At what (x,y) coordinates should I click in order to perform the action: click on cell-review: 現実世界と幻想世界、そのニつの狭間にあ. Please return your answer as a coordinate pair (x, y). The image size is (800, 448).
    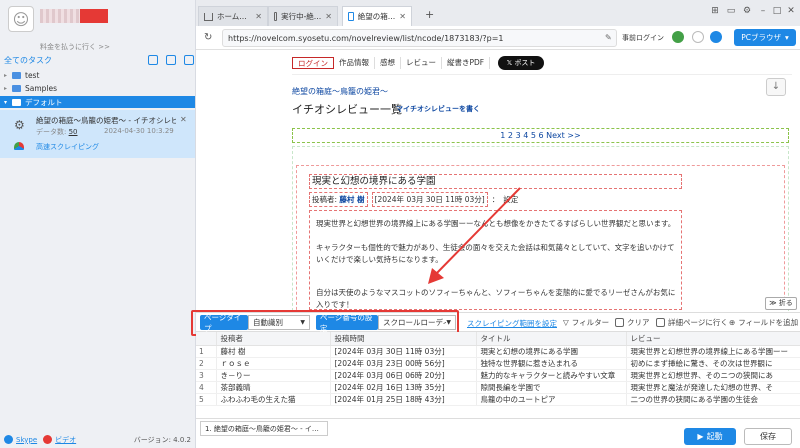
    Looking at the image, I should click on (713, 375).